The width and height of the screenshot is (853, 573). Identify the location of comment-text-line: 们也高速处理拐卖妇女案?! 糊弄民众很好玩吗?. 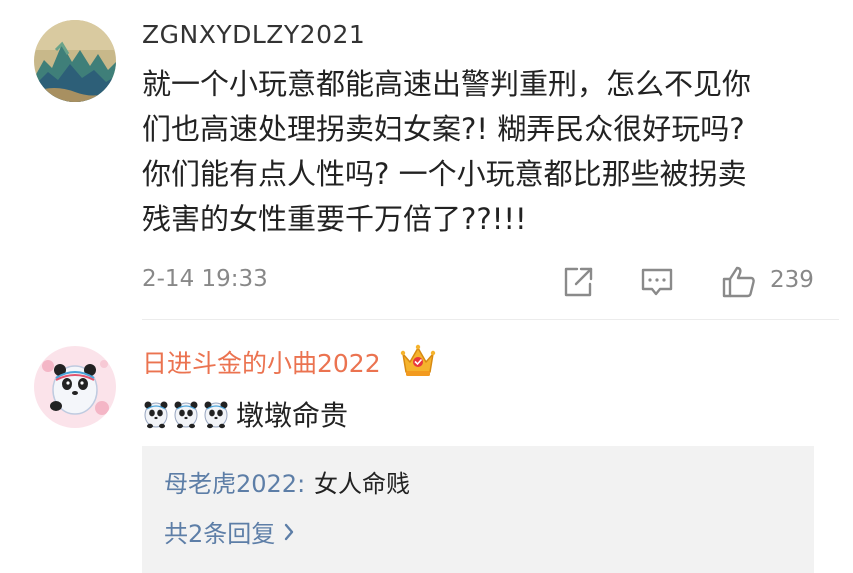
(443, 129).